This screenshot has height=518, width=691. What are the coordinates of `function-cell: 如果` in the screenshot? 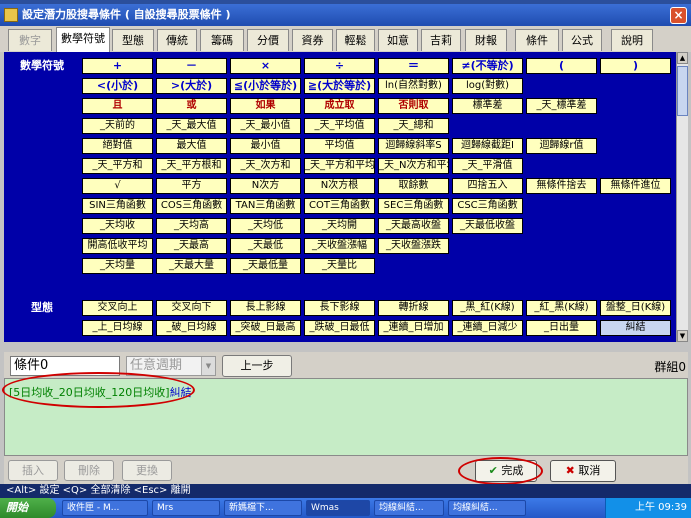 It's located at (265, 106).